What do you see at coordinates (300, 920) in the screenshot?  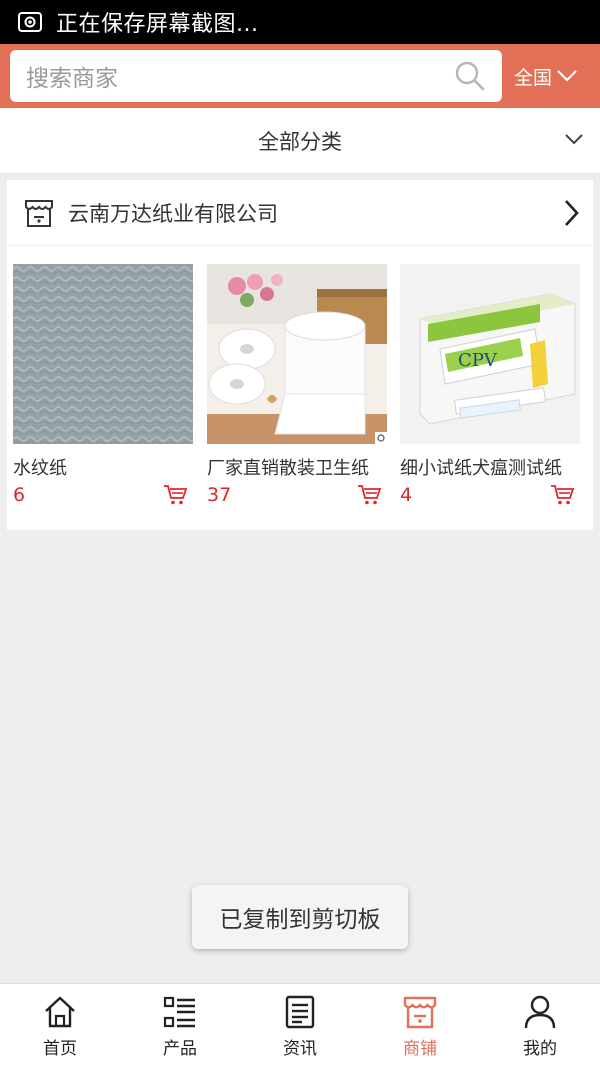 I see `toast-text: 已复制到剪切板` at bounding box center [300, 920].